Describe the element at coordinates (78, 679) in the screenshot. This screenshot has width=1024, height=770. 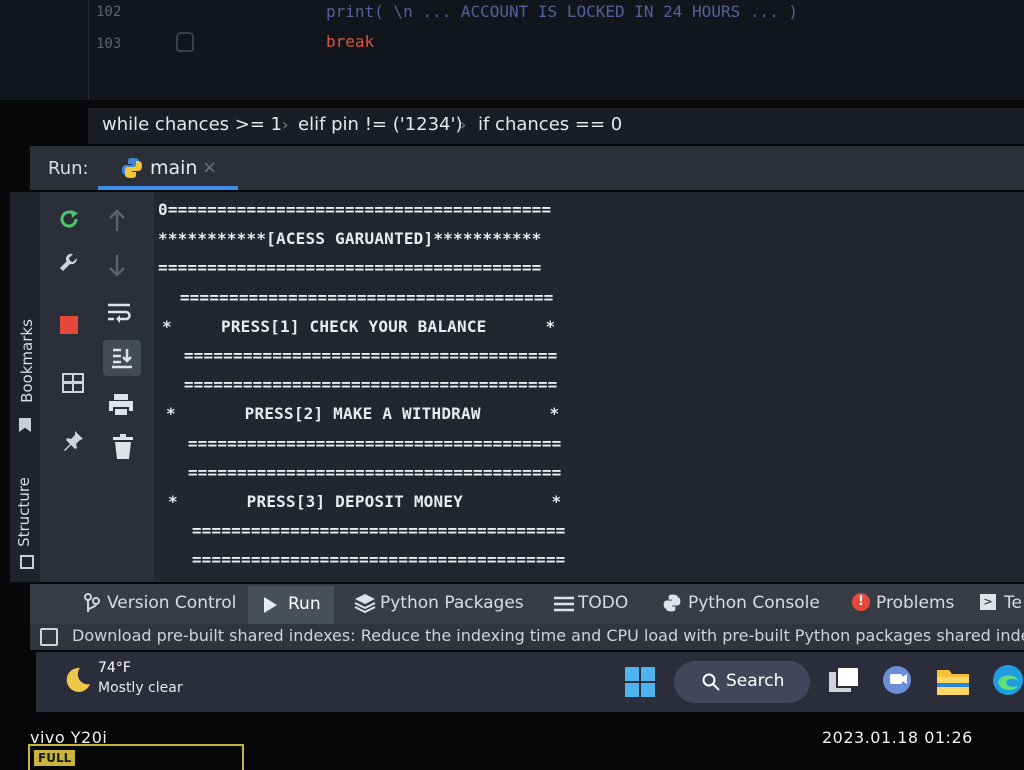
I see `moon-icon` at that location.